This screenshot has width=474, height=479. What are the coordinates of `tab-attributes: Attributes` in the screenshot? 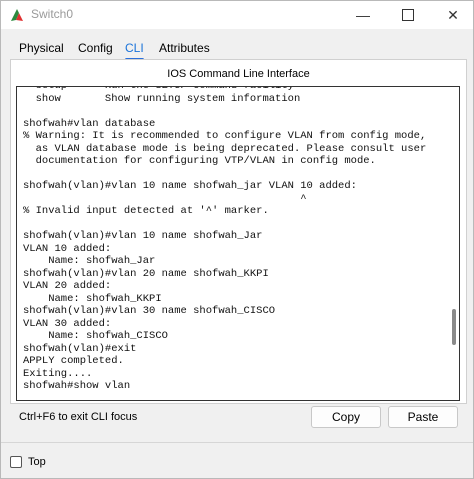 It's located at (184, 49).